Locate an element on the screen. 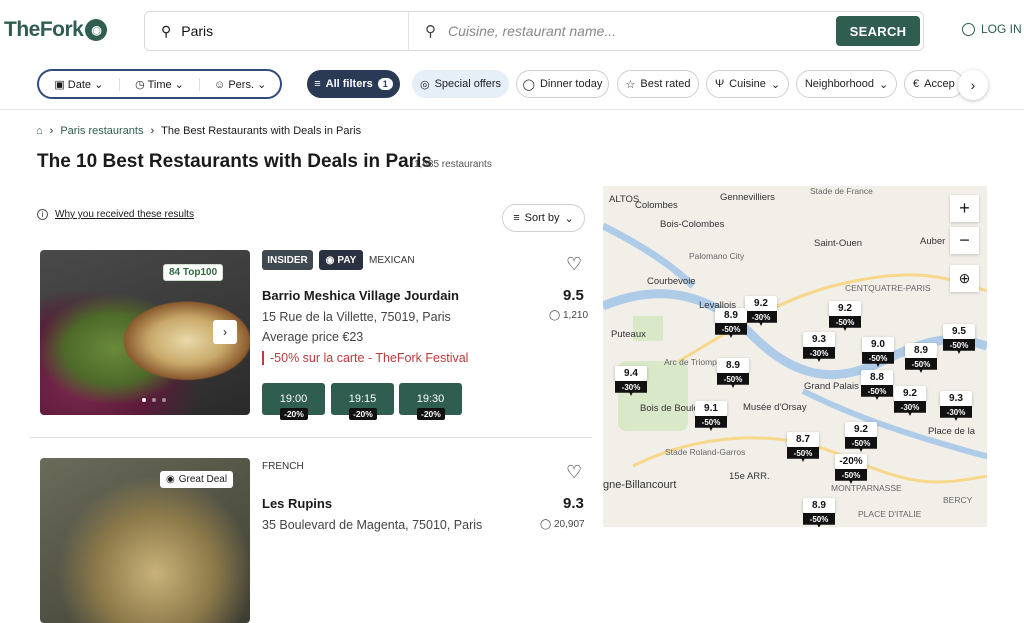  time-selector: ◷ Time ⌄ is located at coordinates (160, 84).